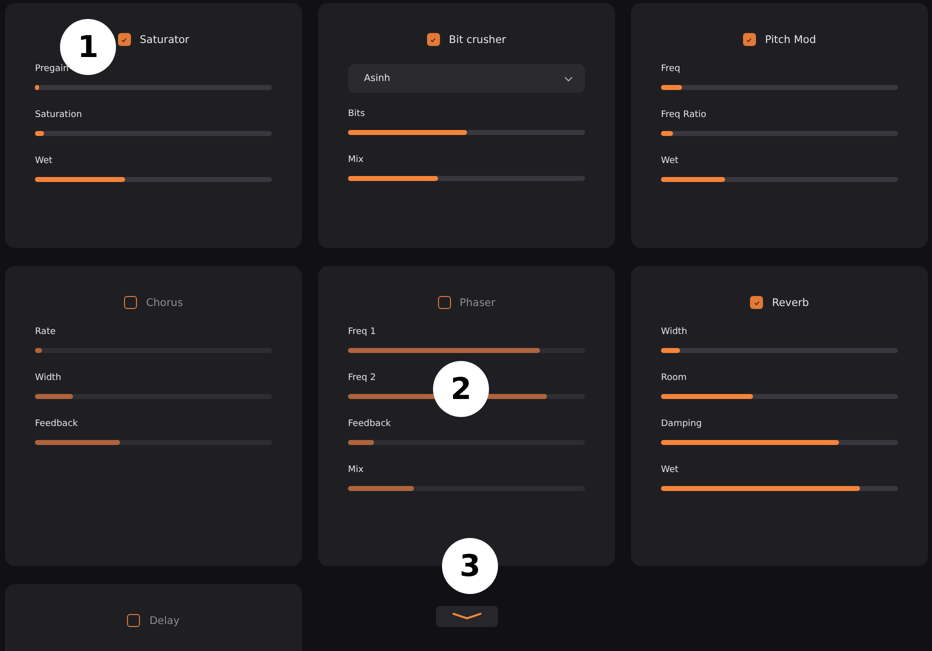 This screenshot has width=932, height=651. Describe the element at coordinates (164, 302) in the screenshot. I see `effect-title: Chorus` at that location.